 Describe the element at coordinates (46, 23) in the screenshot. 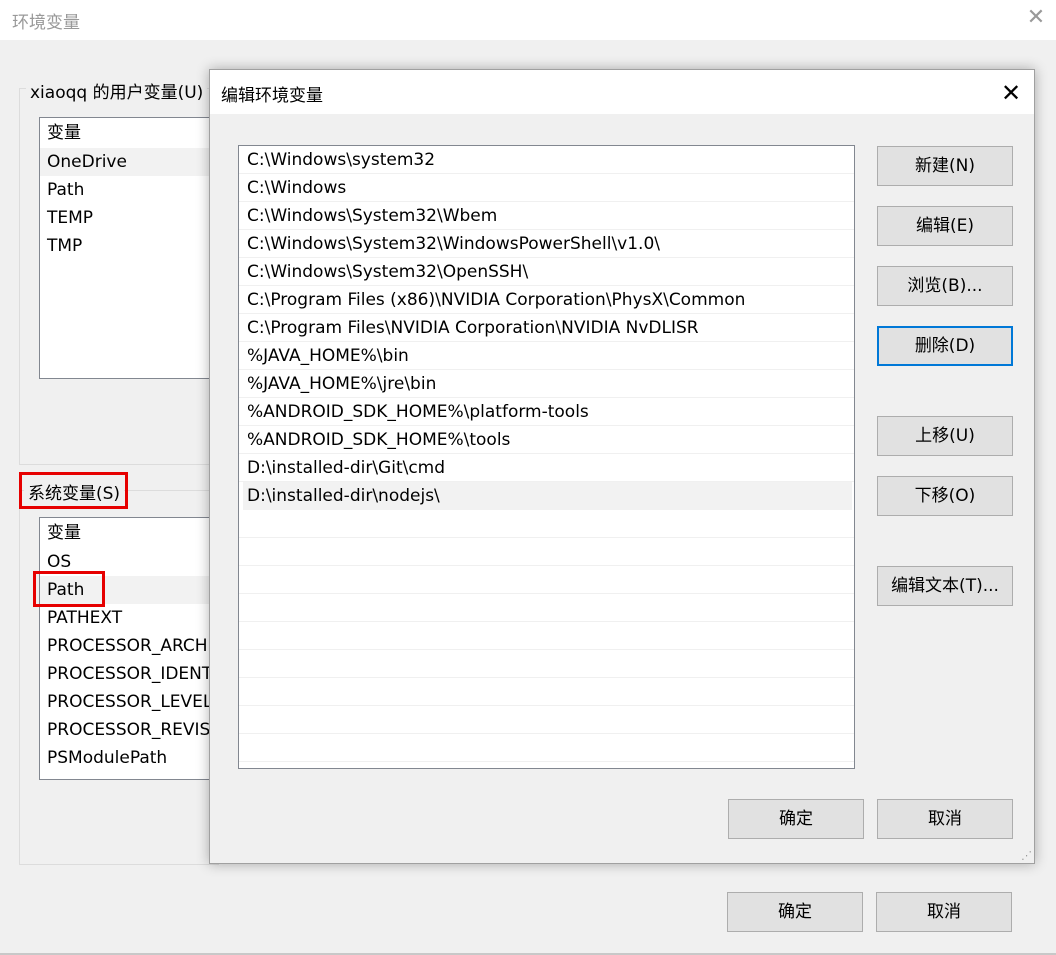

I see `outer-window-title: 环境变量` at that location.